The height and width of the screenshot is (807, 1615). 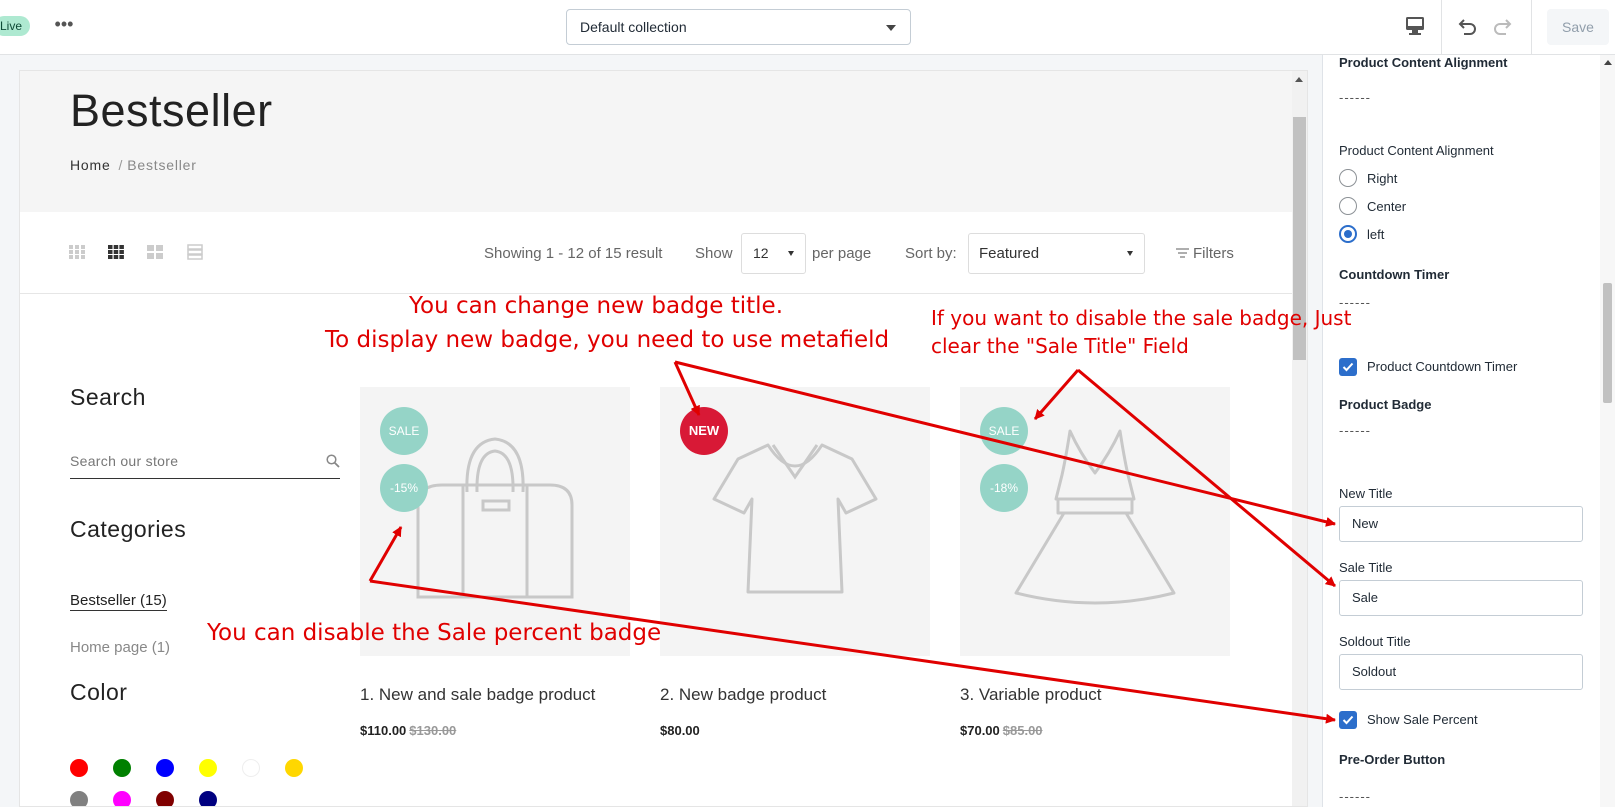 What do you see at coordinates (1348, 178) in the screenshot?
I see `alignment-radio-right` at bounding box center [1348, 178].